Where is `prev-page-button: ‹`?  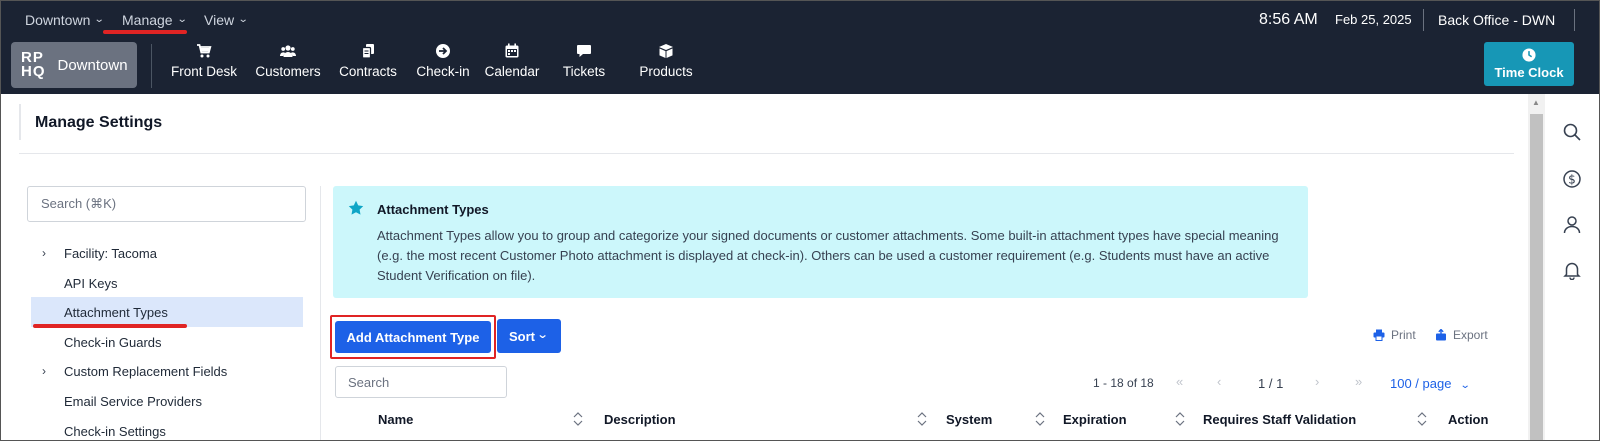 prev-page-button: ‹ is located at coordinates (1219, 381).